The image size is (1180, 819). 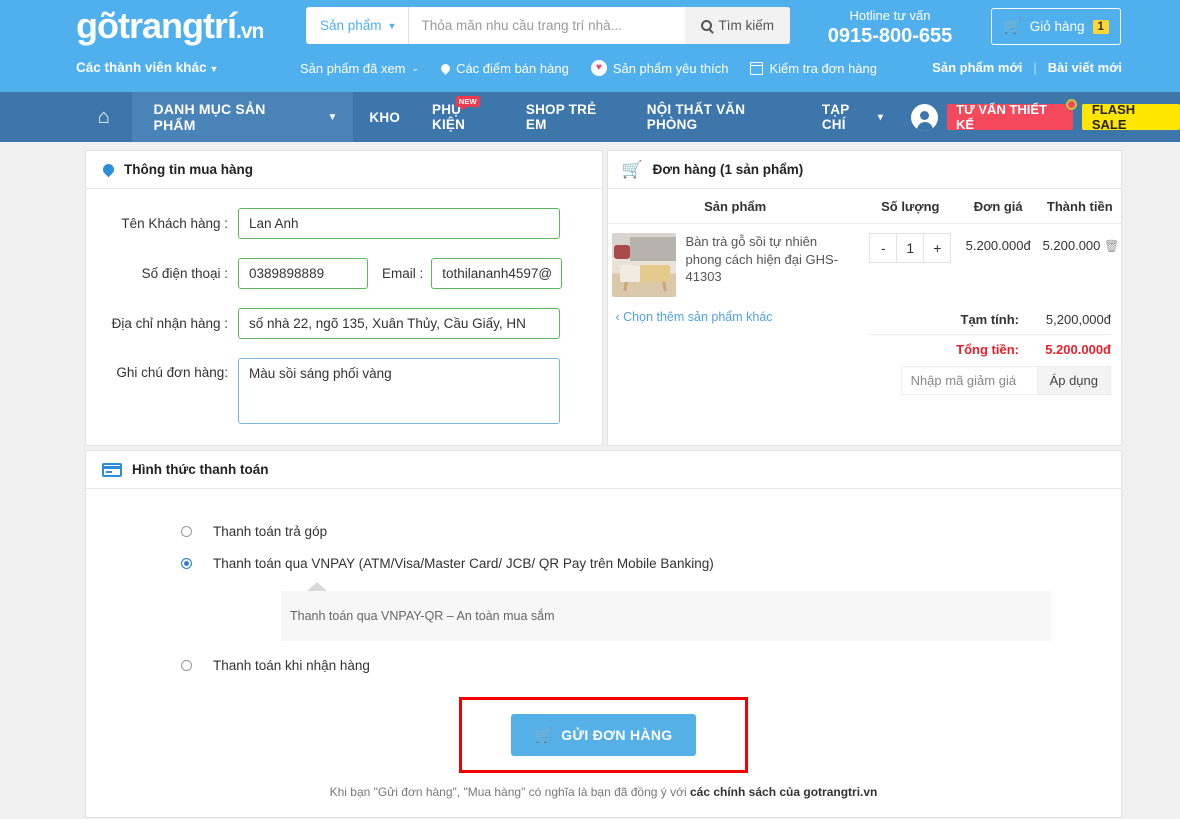 I want to click on quantity-stepper: - 1 +, so click(x=910, y=248).